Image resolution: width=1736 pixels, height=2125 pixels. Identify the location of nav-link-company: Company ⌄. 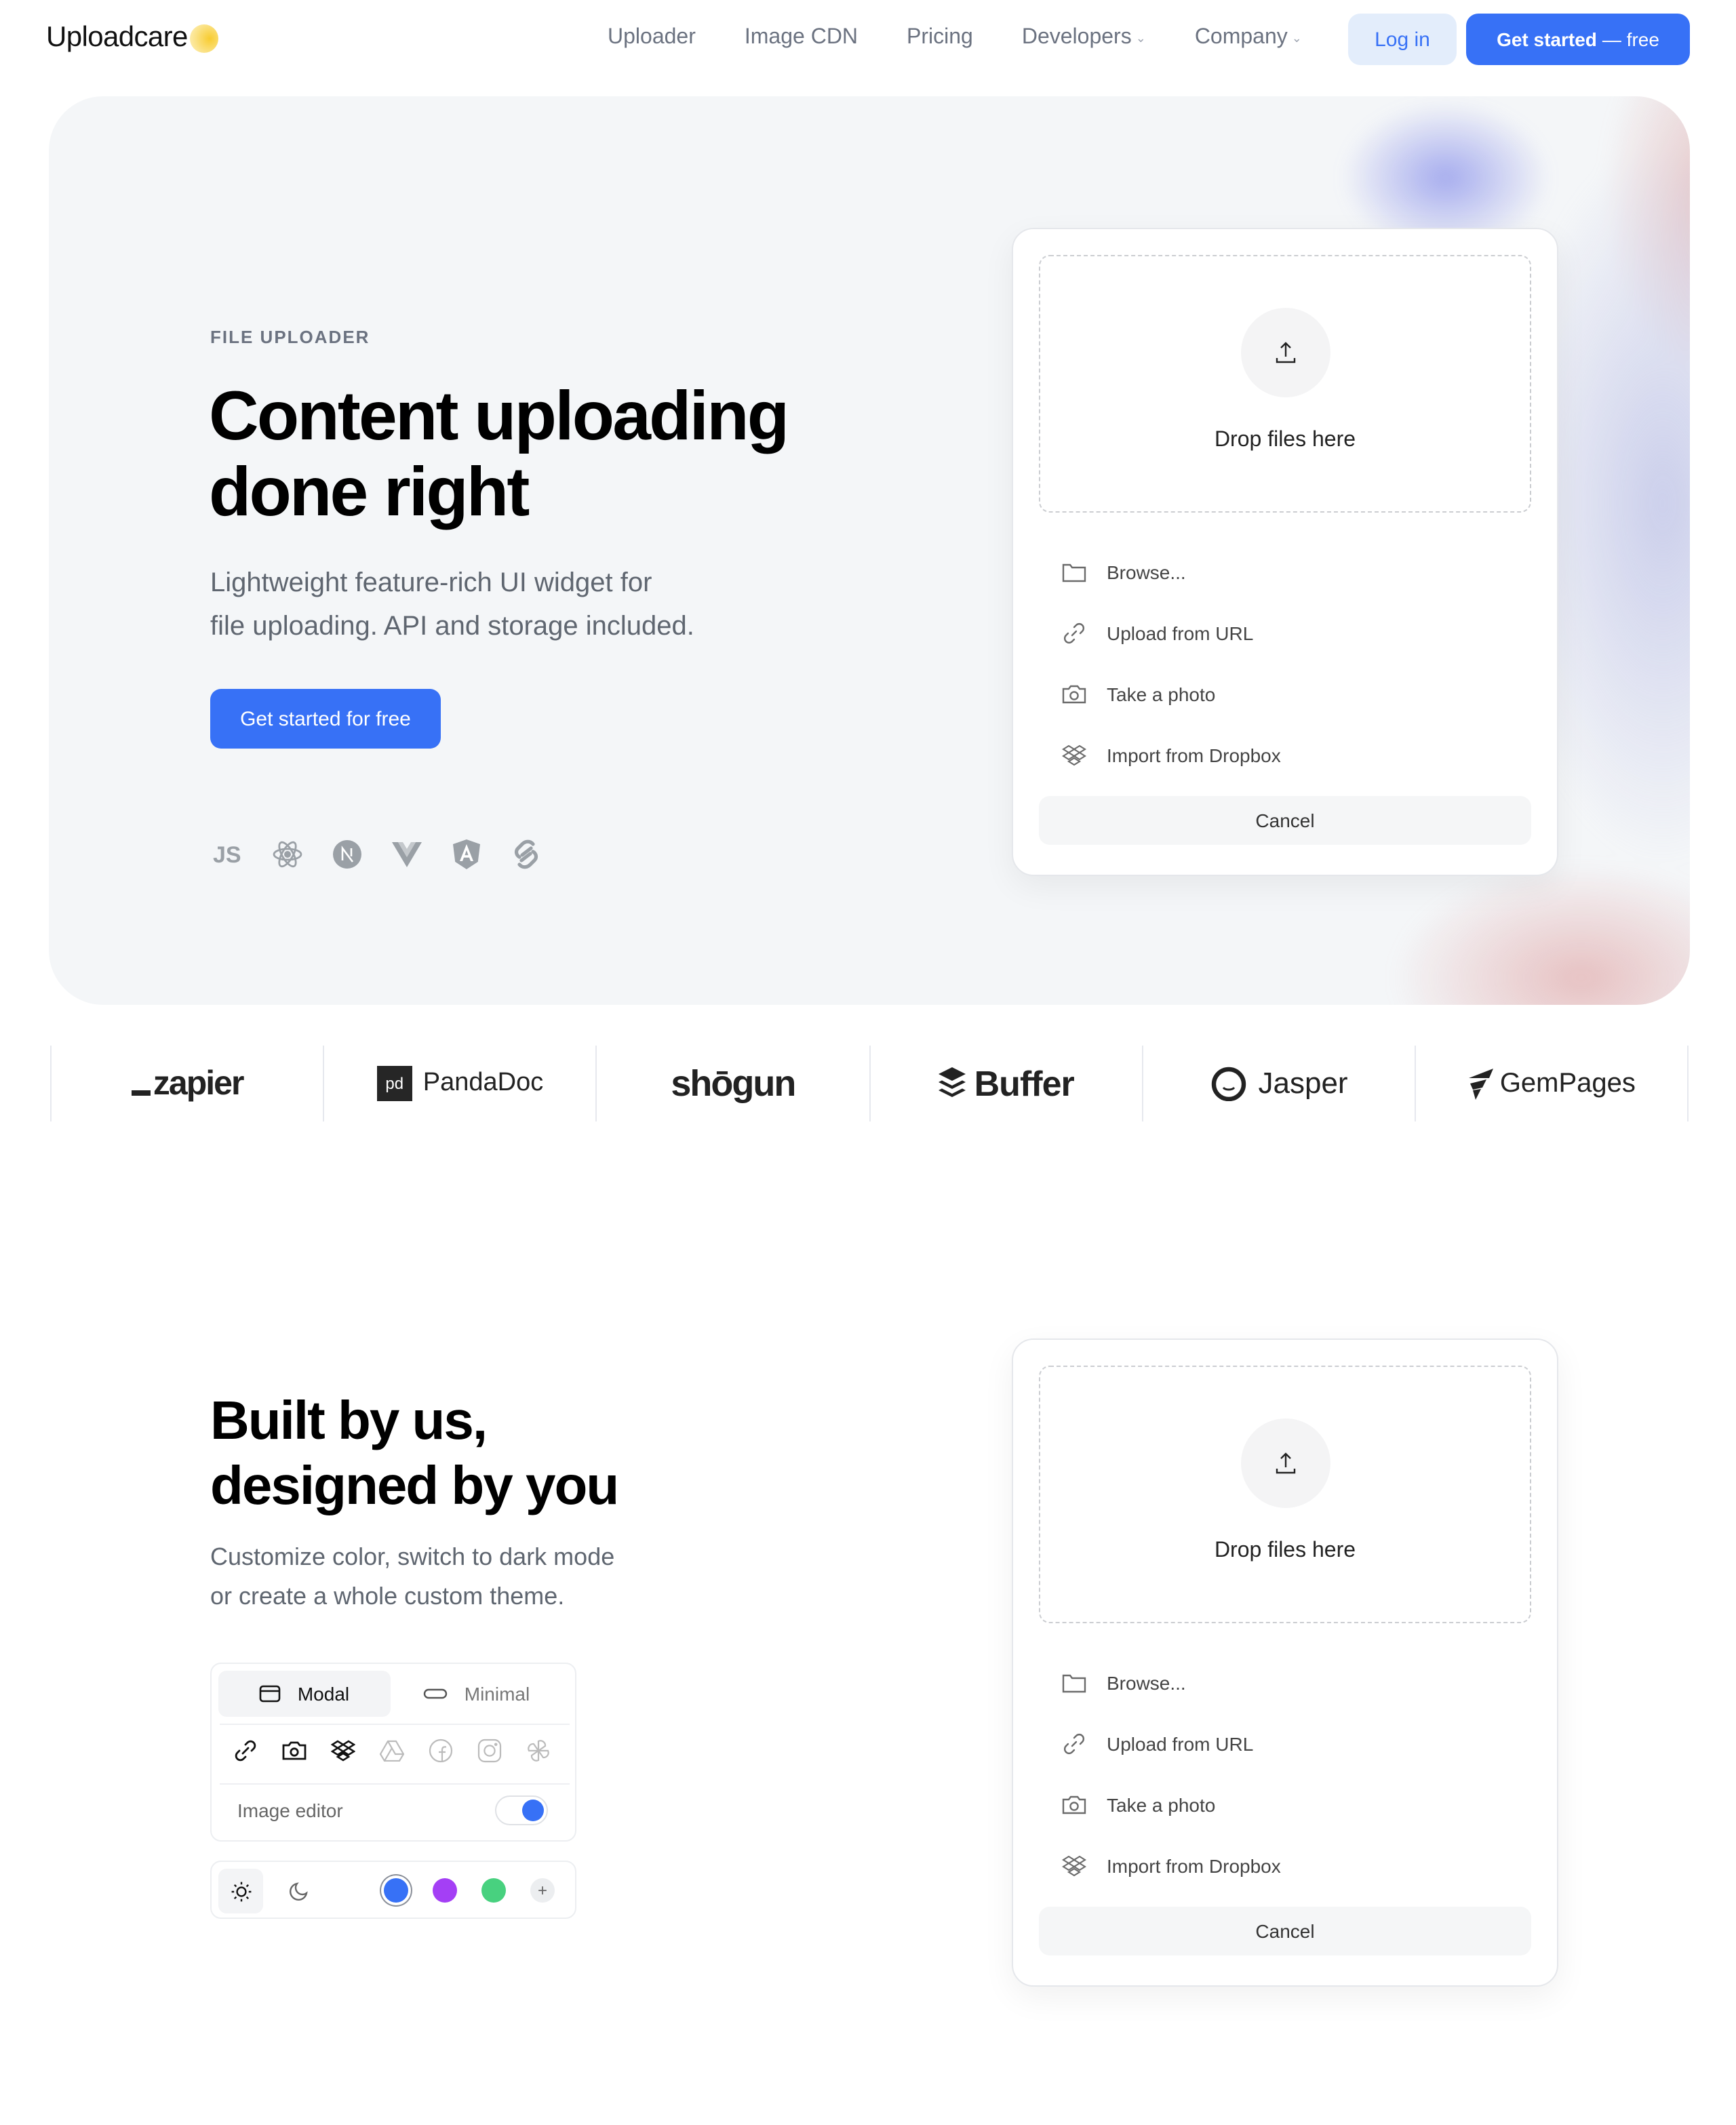
(1248, 38).